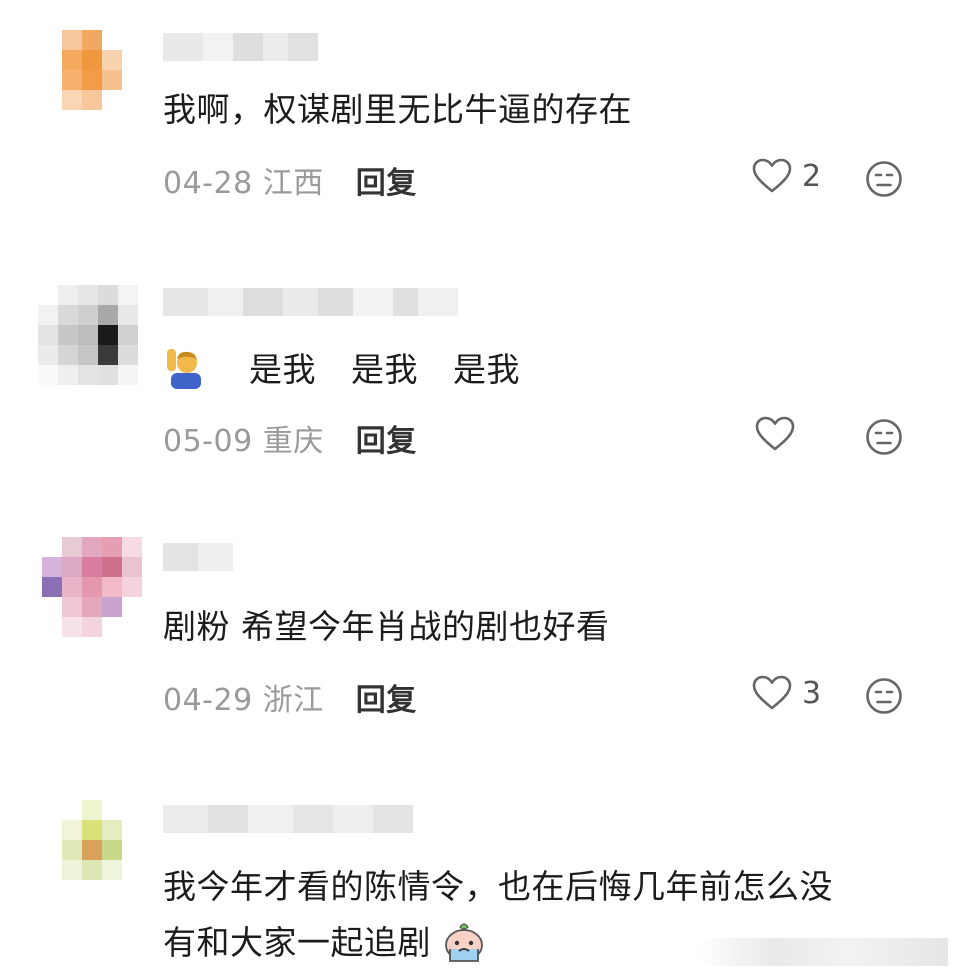 The width and height of the screenshot is (960, 974). What do you see at coordinates (293, 183) in the screenshot?
I see `comment-location: 江西` at bounding box center [293, 183].